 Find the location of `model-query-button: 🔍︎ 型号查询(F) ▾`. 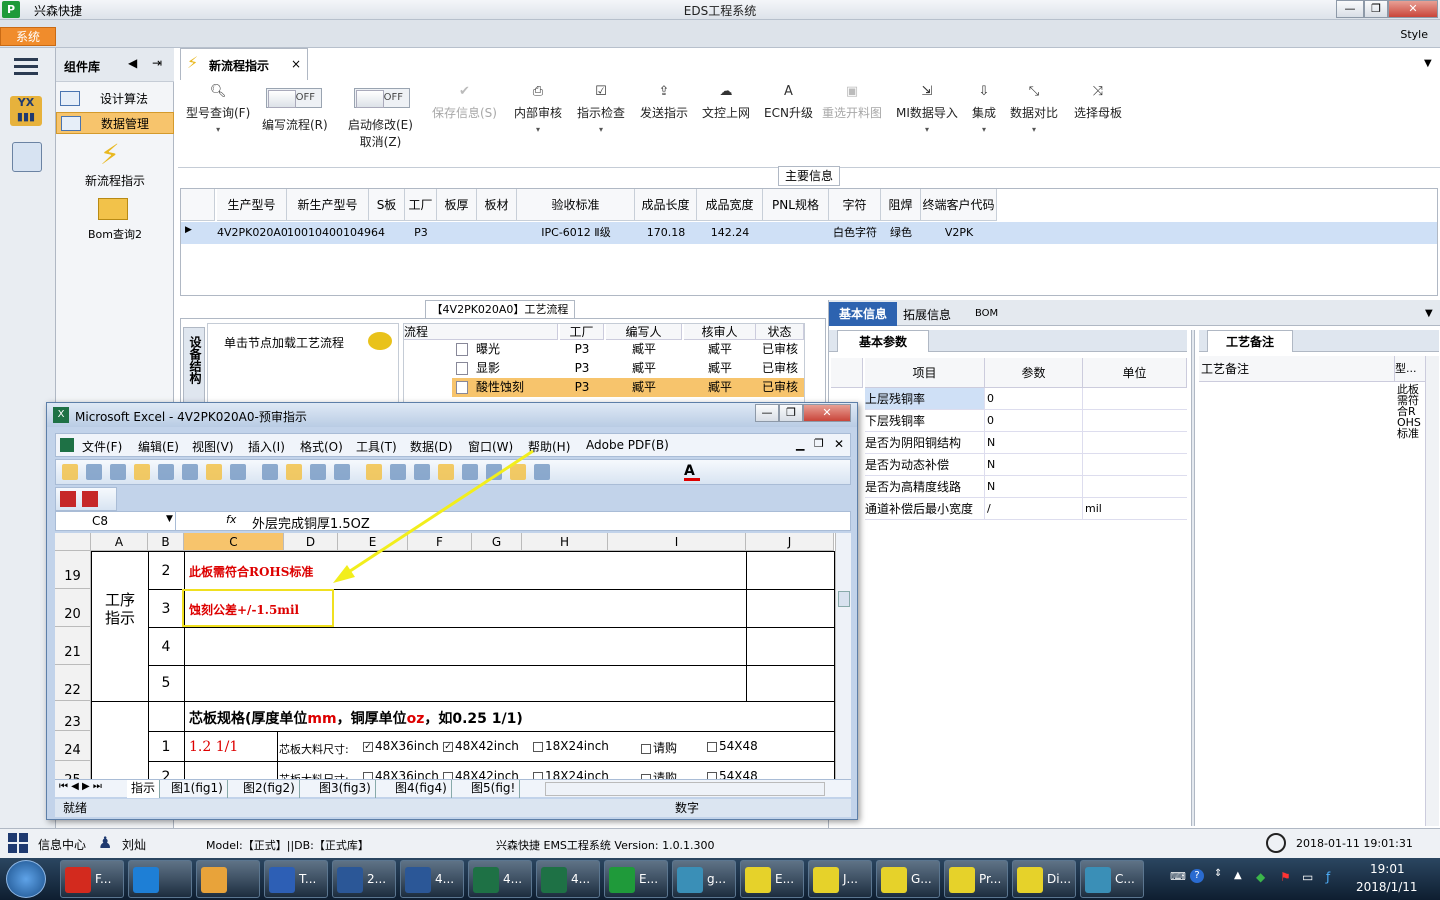

model-query-button: 🔍︎ 型号查询(F) ▾ is located at coordinates (218, 109).